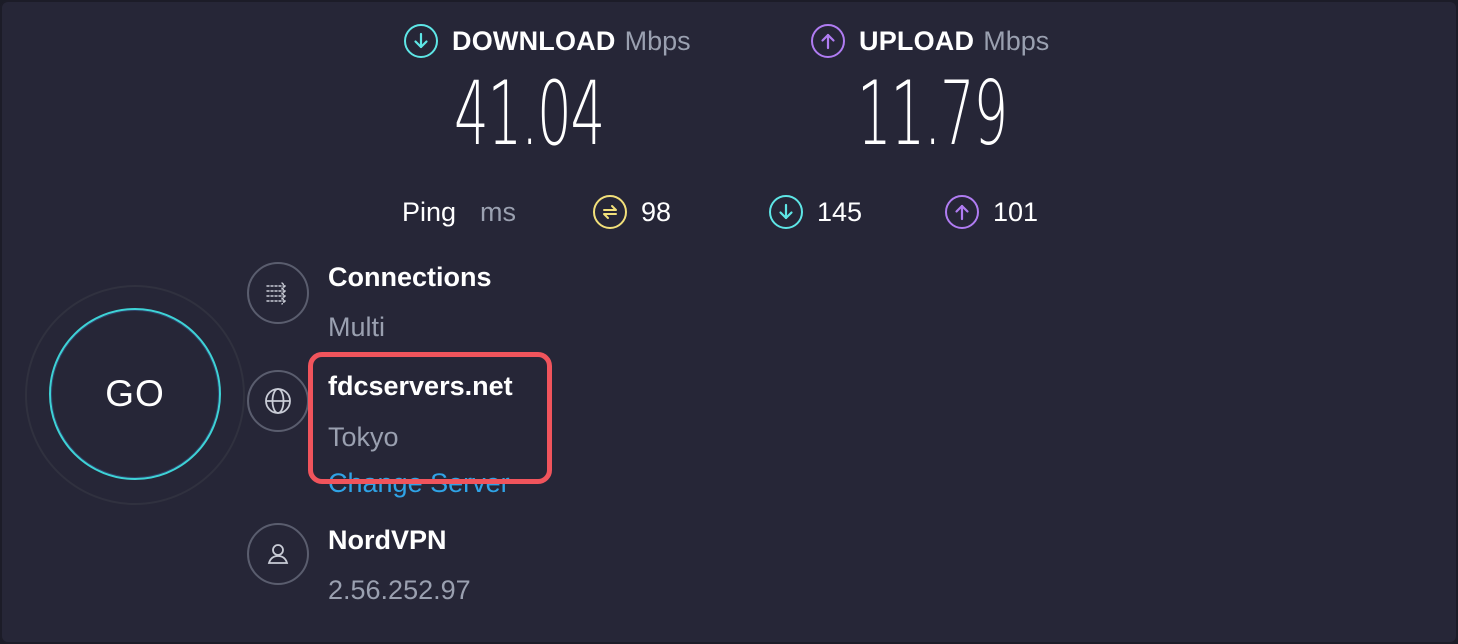 Image resolution: width=1458 pixels, height=644 pixels. What do you see at coordinates (363, 437) in the screenshot?
I see `server-location: Tokyo` at bounding box center [363, 437].